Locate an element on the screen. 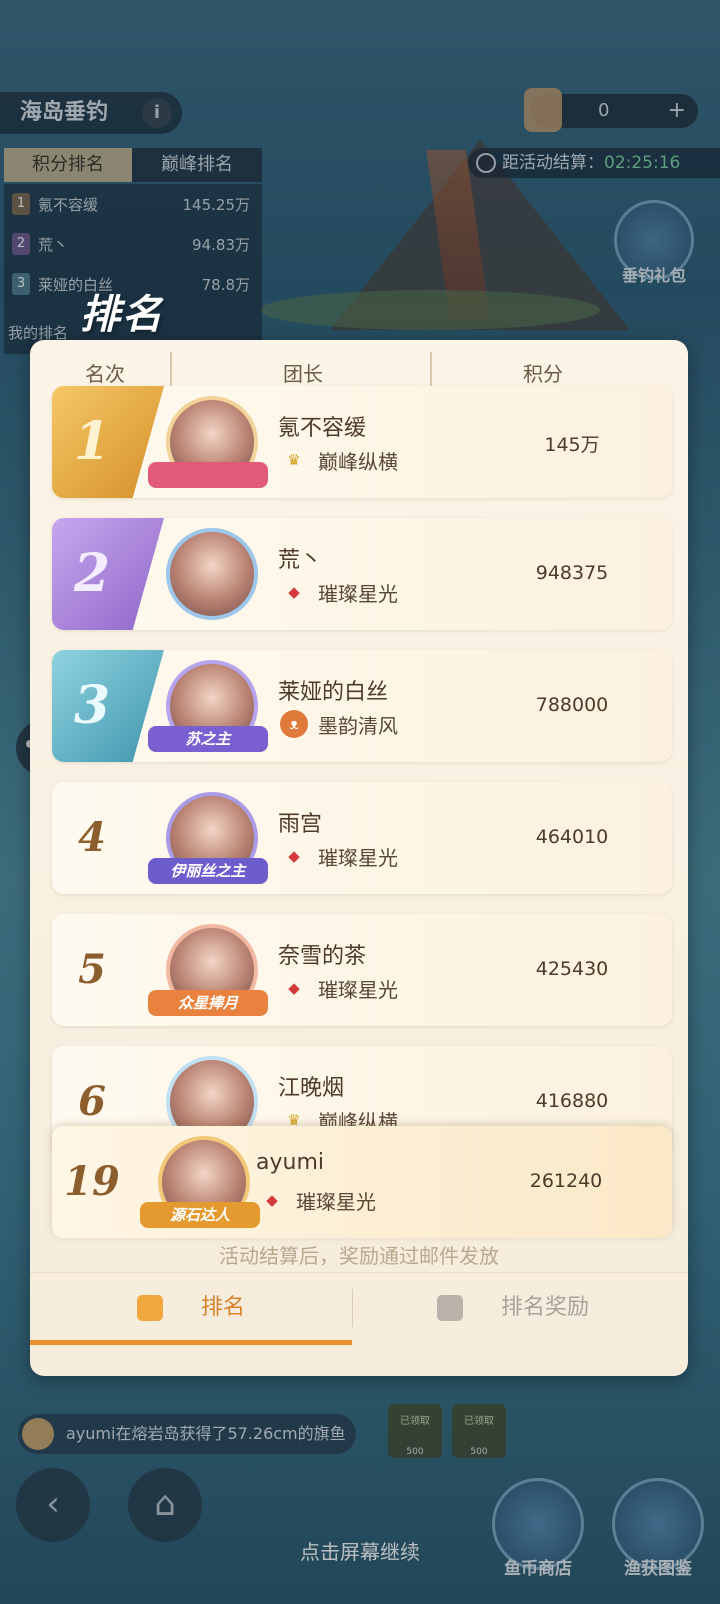 This screenshot has width=720, height=1604. player-name: 荒丶 is located at coordinates (300, 560).